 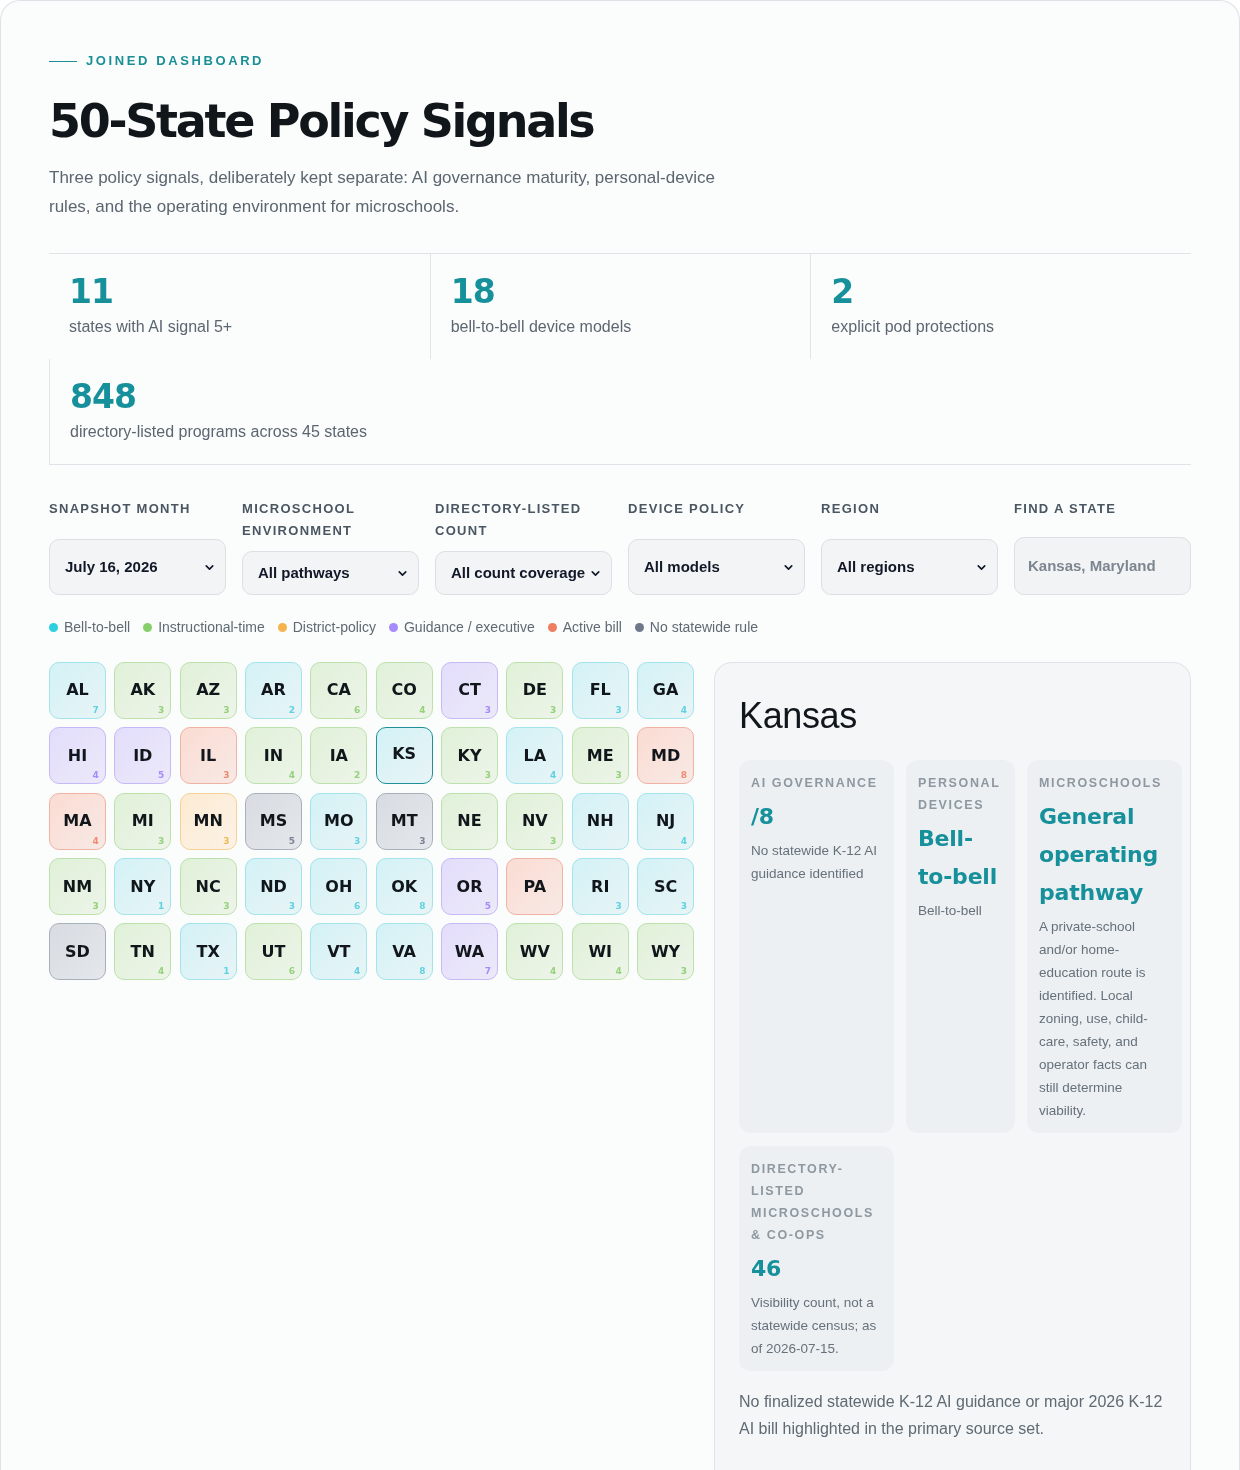 What do you see at coordinates (321, 121) in the screenshot?
I see `page-title: 50-State Policy Signals` at bounding box center [321, 121].